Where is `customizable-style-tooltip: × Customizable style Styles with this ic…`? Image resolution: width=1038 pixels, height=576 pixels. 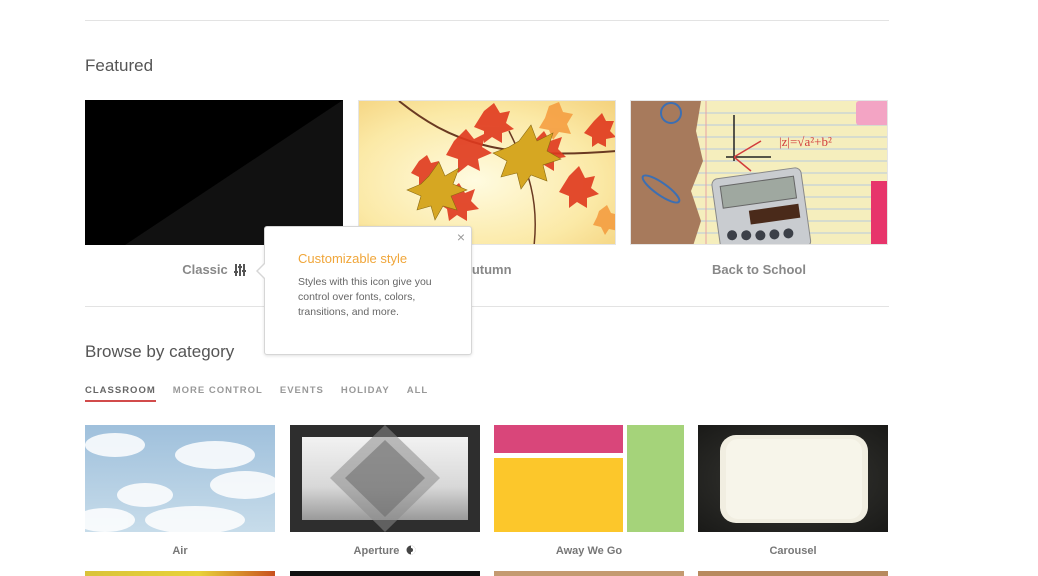 customizable-style-tooltip: × Customizable style Styles with this ic… is located at coordinates (364, 290).